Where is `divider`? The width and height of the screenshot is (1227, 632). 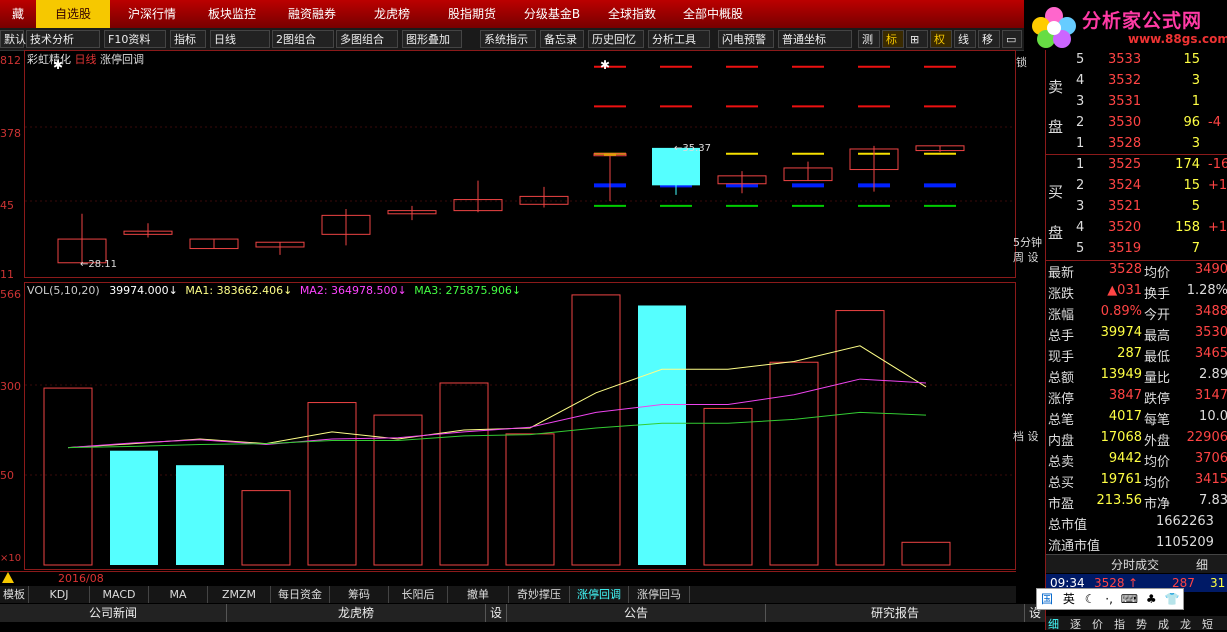
divider is located at coordinates (1136, 154).